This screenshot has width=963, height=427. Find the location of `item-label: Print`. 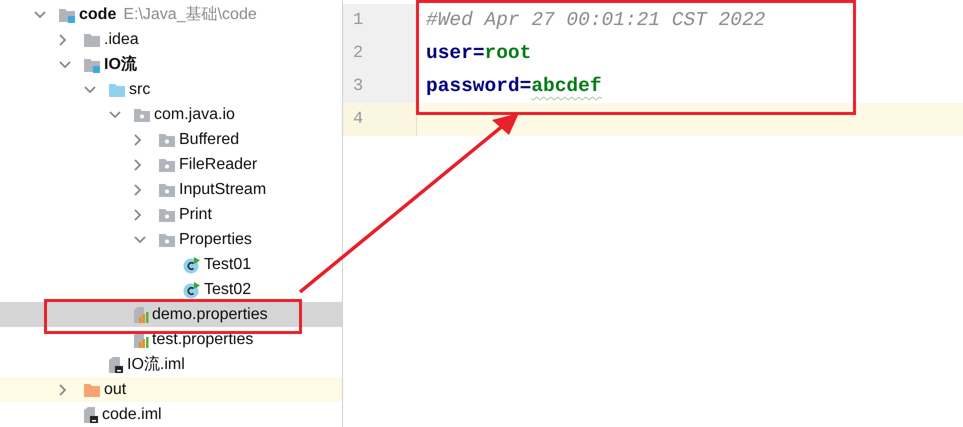

item-label: Print is located at coordinates (195, 214).